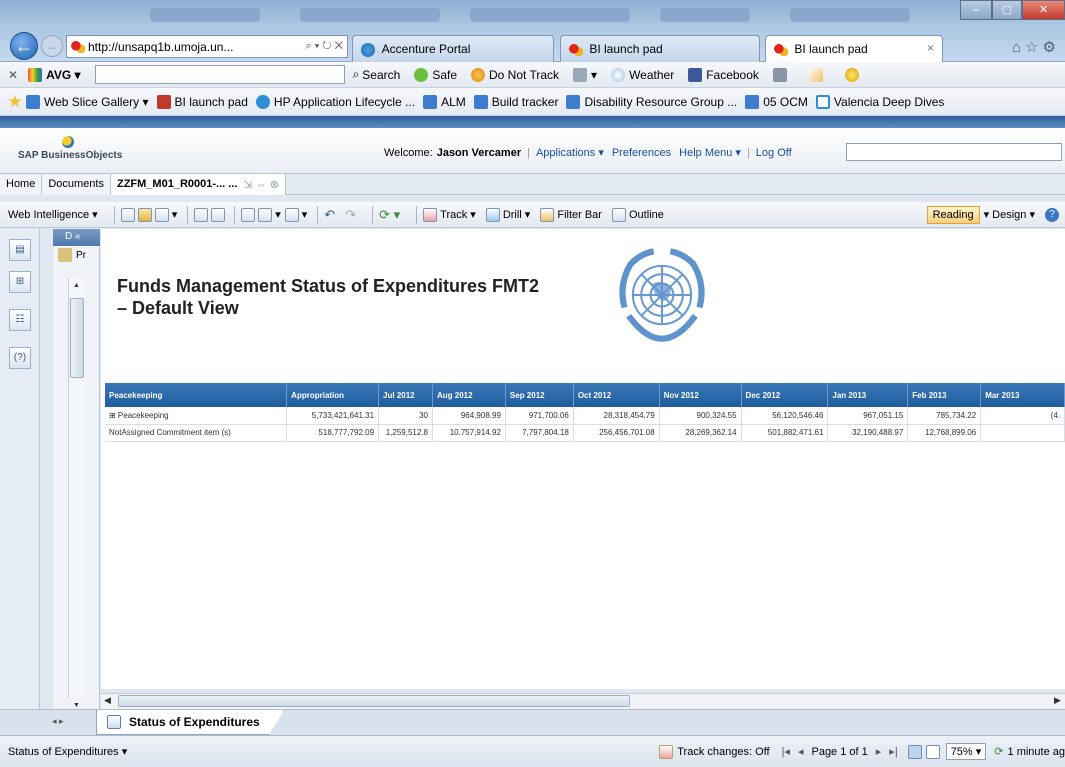 The width and height of the screenshot is (1065, 767). What do you see at coordinates (350, 215) in the screenshot?
I see `redo-icon: ↷` at bounding box center [350, 215].